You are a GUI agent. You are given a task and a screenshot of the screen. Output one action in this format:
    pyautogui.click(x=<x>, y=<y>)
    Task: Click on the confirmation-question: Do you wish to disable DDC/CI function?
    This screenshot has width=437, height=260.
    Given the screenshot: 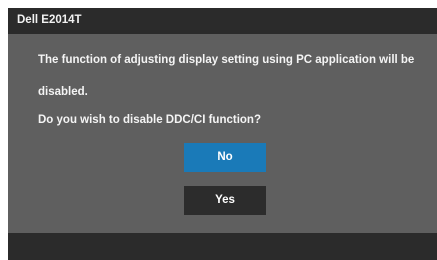 What is the action you would take?
    pyautogui.click(x=149, y=120)
    